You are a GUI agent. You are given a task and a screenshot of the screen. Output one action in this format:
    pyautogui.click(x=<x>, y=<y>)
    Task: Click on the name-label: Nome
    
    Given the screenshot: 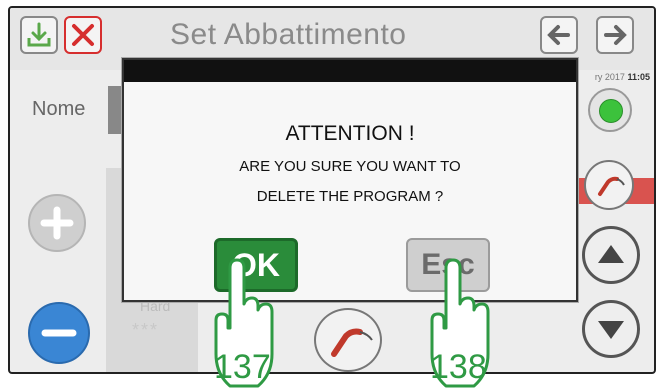 What is the action you would take?
    pyautogui.click(x=59, y=109)
    